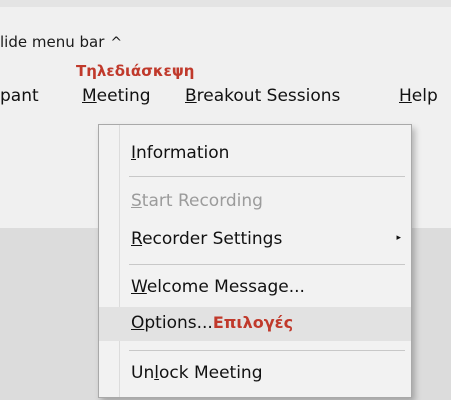 The image size is (451, 400). I want to click on menu-participant: pant, so click(19, 96).